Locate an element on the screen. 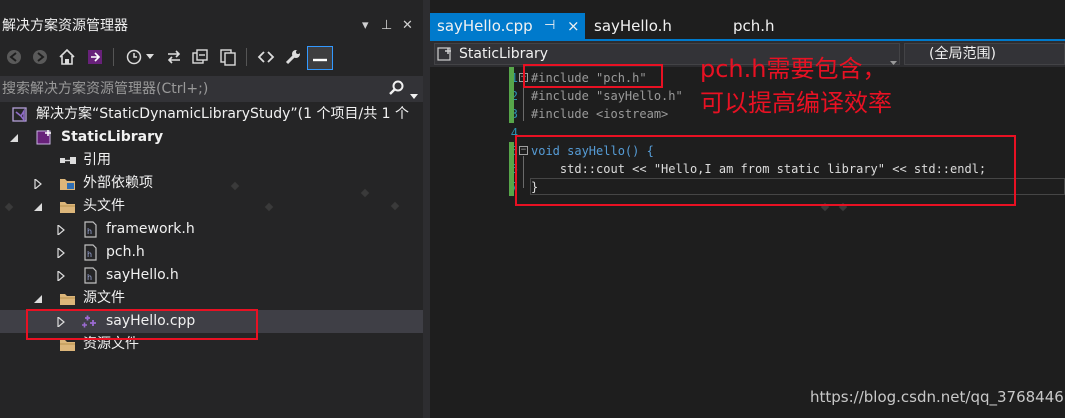 This screenshot has height=418, width=1065. search-bar is located at coordinates (211, 89).